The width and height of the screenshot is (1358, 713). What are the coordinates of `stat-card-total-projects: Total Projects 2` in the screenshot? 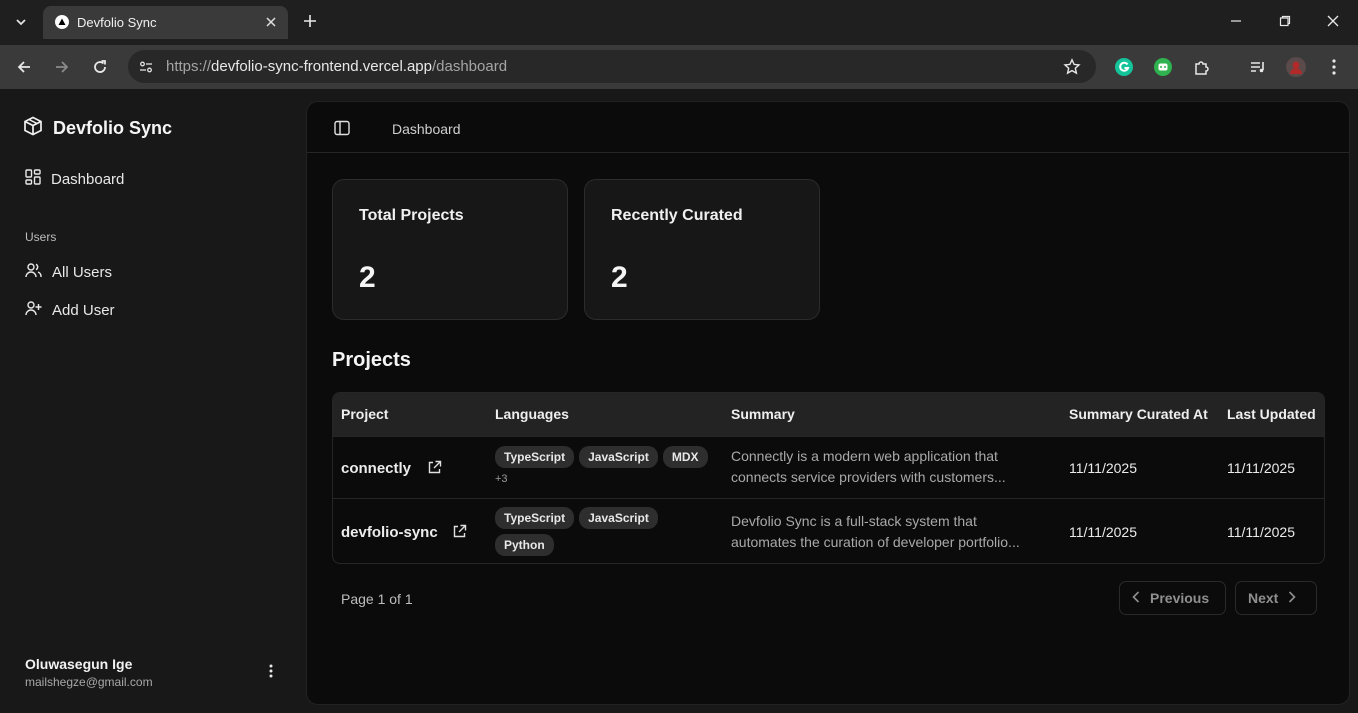 It's located at (450, 249).